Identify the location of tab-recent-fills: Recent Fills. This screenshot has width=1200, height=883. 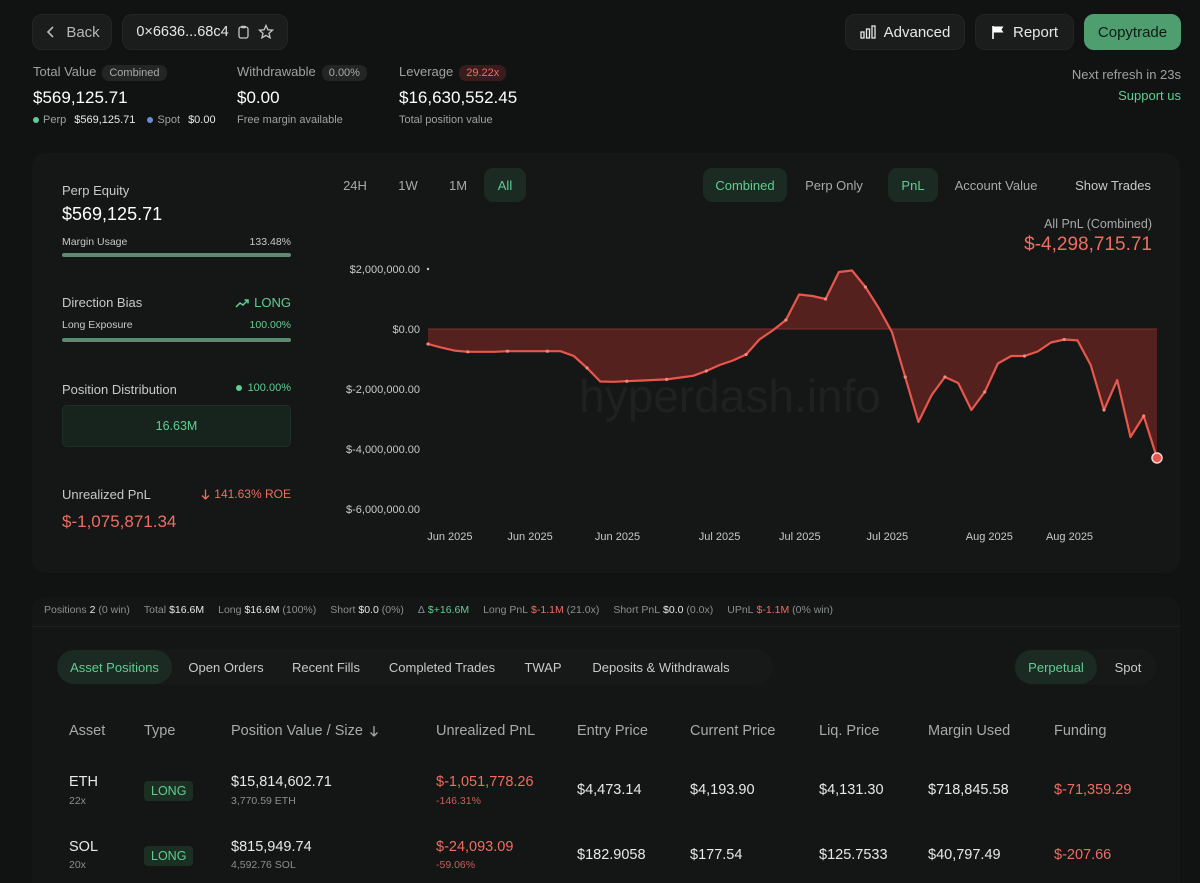
(326, 667).